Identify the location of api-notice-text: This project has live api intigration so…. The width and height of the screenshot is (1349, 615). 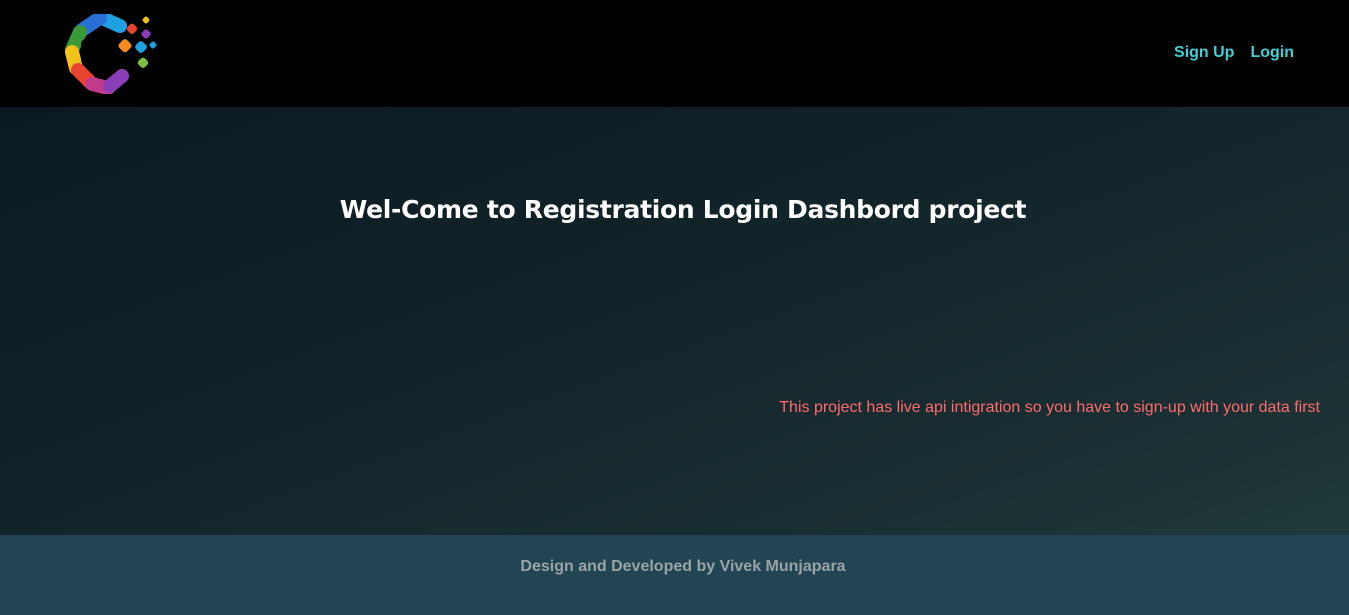
(1049, 407).